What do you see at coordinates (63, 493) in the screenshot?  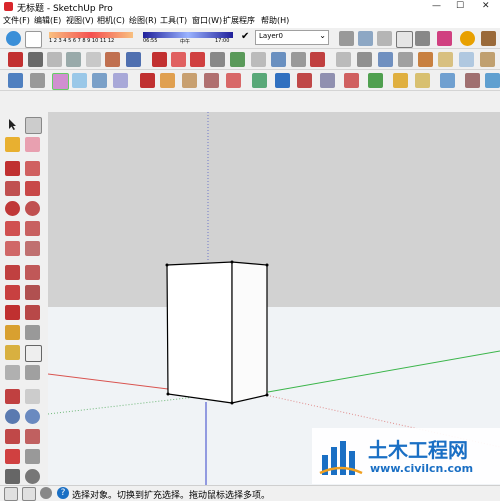 I see `help-icon: ?` at bounding box center [63, 493].